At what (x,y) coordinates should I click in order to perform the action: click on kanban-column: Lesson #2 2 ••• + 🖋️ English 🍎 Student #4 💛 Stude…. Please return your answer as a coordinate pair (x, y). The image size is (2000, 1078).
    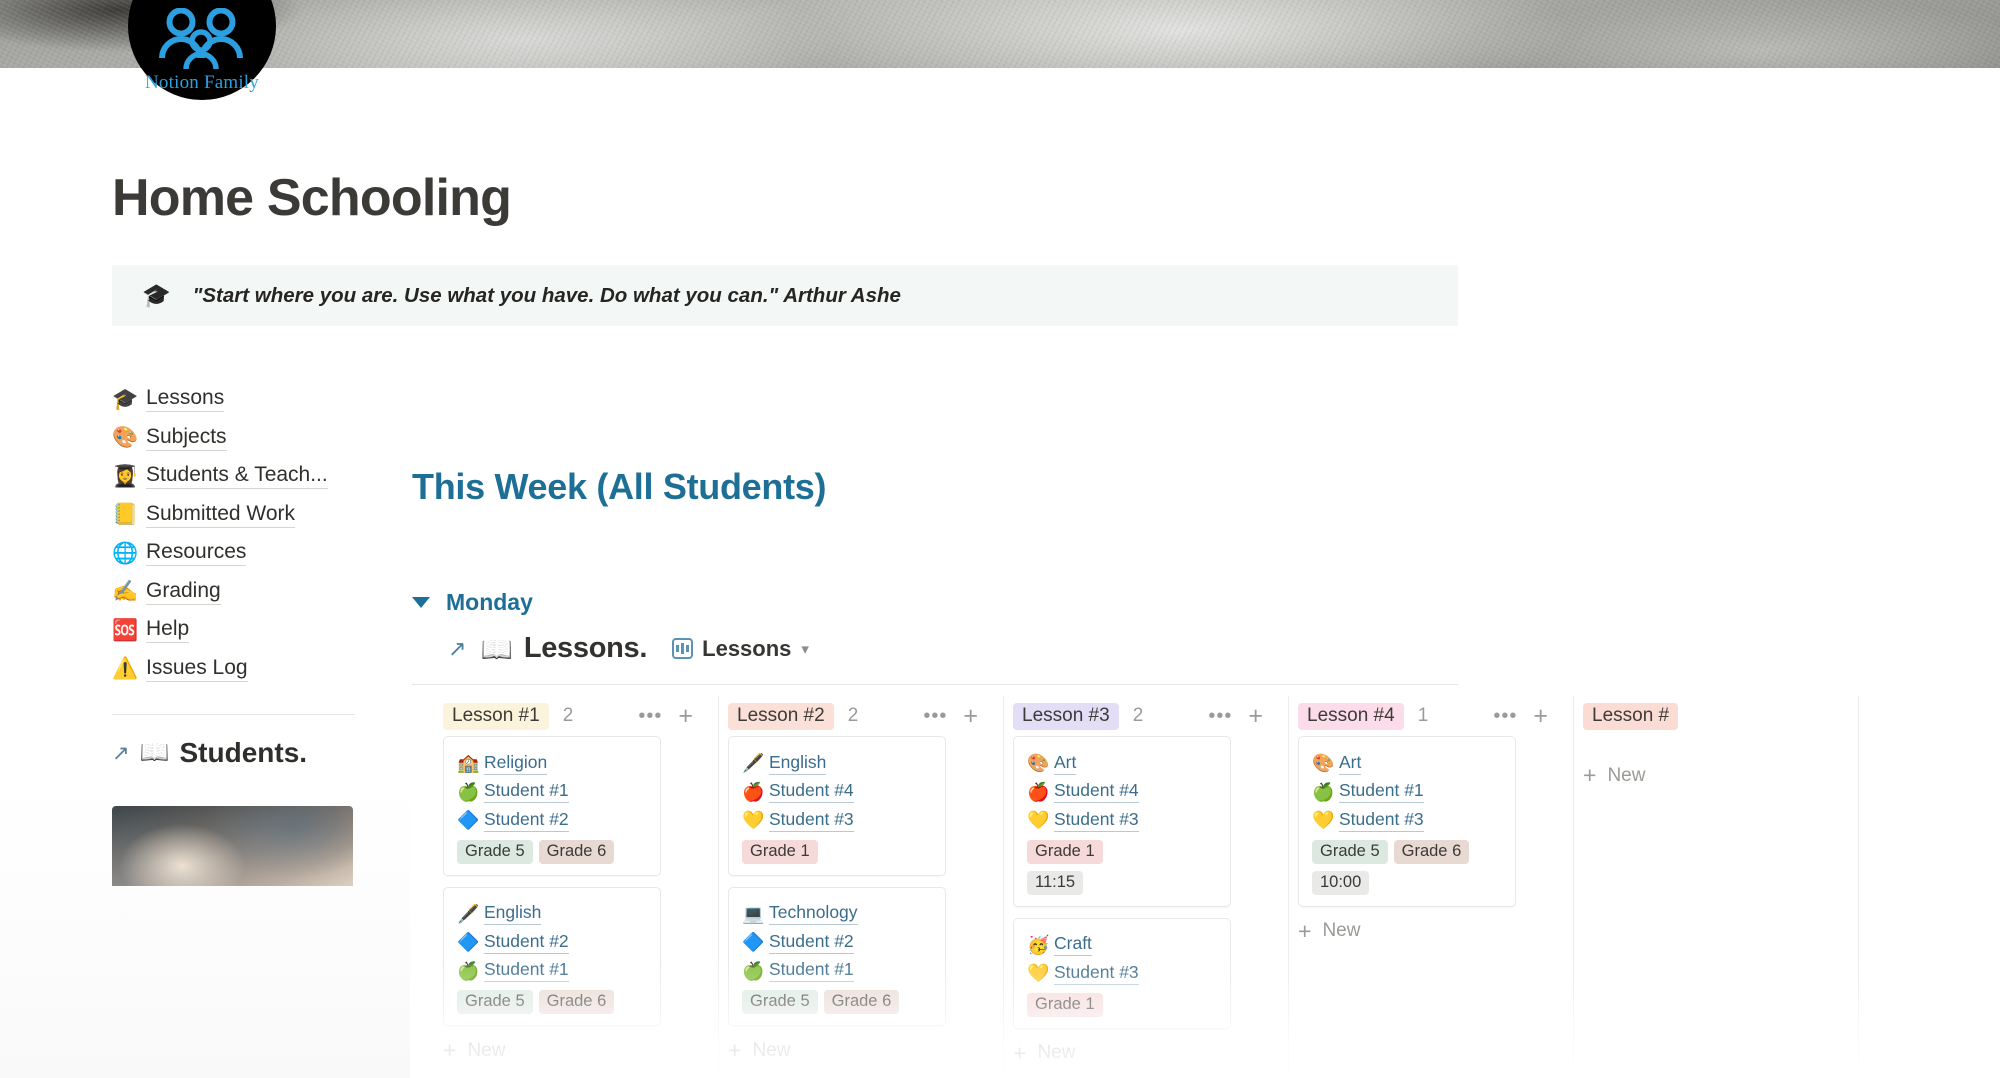
    Looking at the image, I should click on (861, 887).